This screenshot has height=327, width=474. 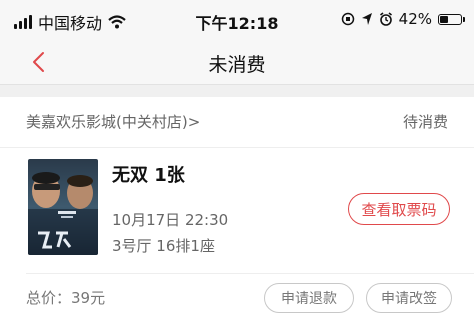 I want to click on show-time: 10月17日 22:30, so click(x=170, y=220).